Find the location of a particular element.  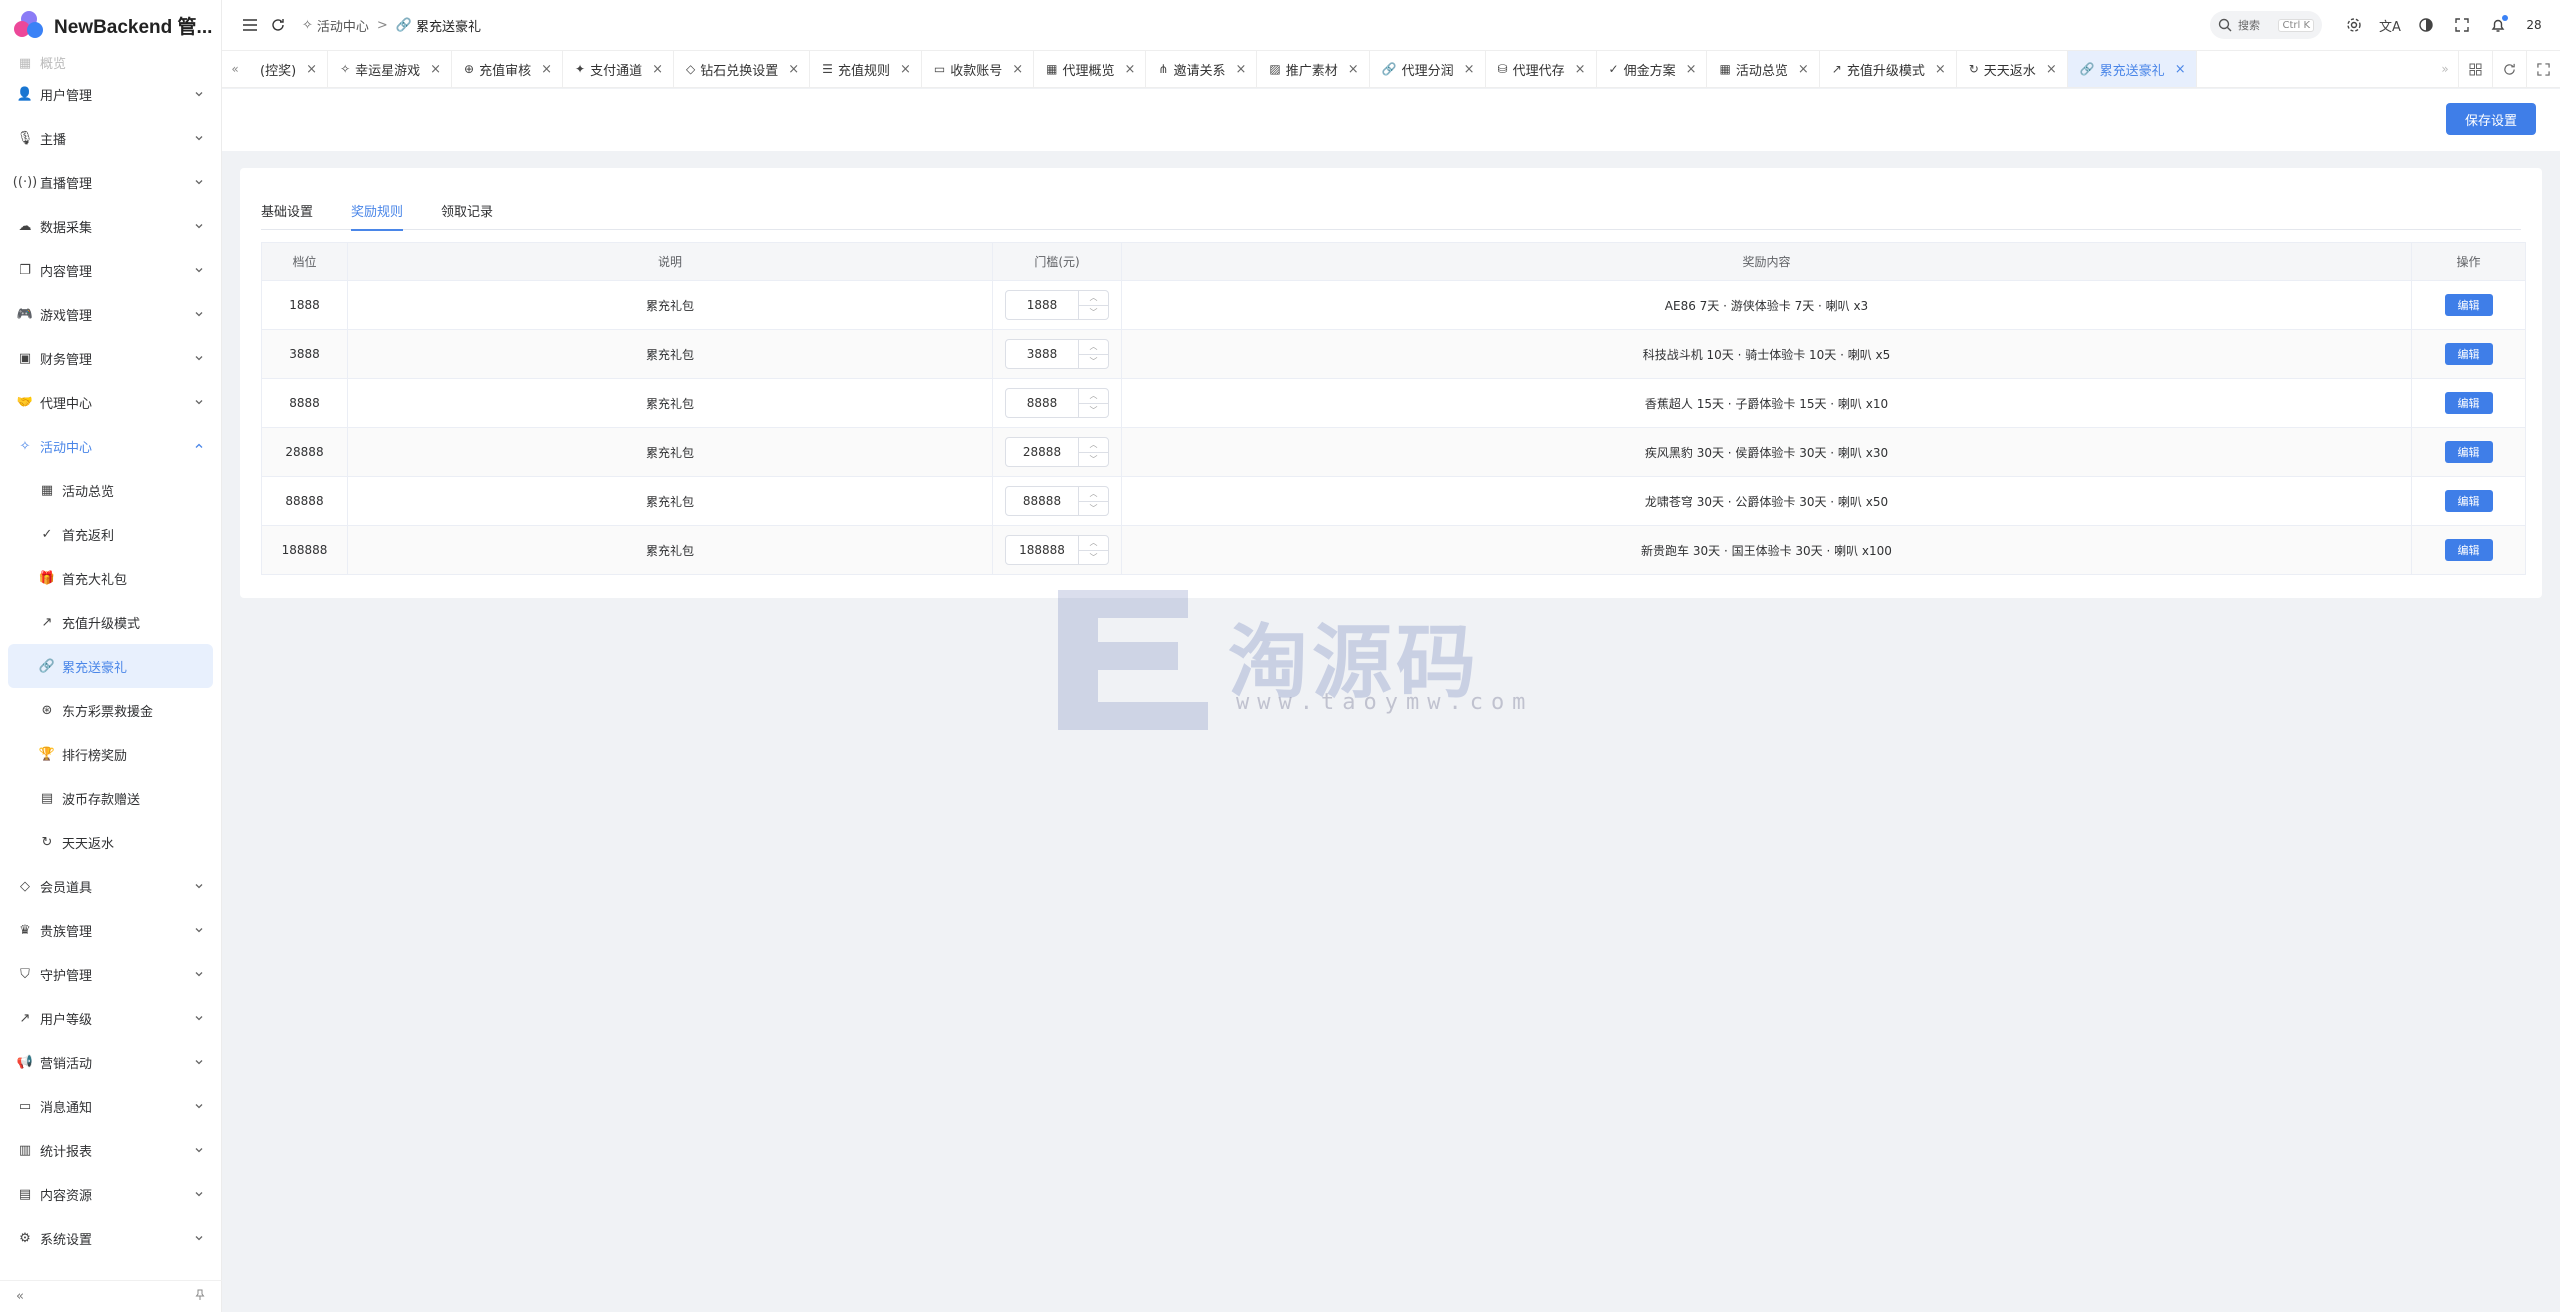

refresh-icon is located at coordinates (278, 25).